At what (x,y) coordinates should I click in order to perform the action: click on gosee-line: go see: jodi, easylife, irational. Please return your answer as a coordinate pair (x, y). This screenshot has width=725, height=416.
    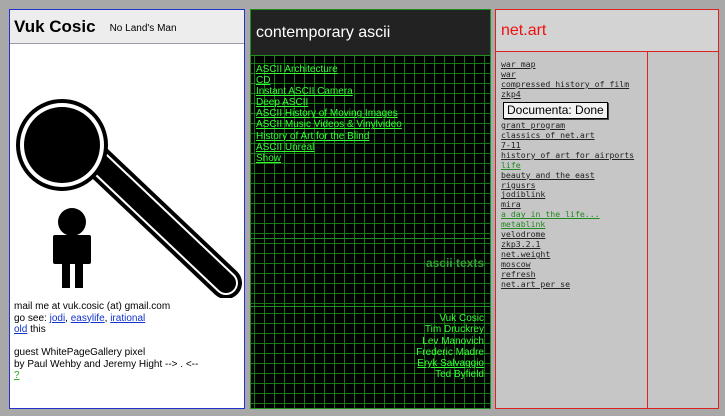
    Looking at the image, I should click on (80, 318).